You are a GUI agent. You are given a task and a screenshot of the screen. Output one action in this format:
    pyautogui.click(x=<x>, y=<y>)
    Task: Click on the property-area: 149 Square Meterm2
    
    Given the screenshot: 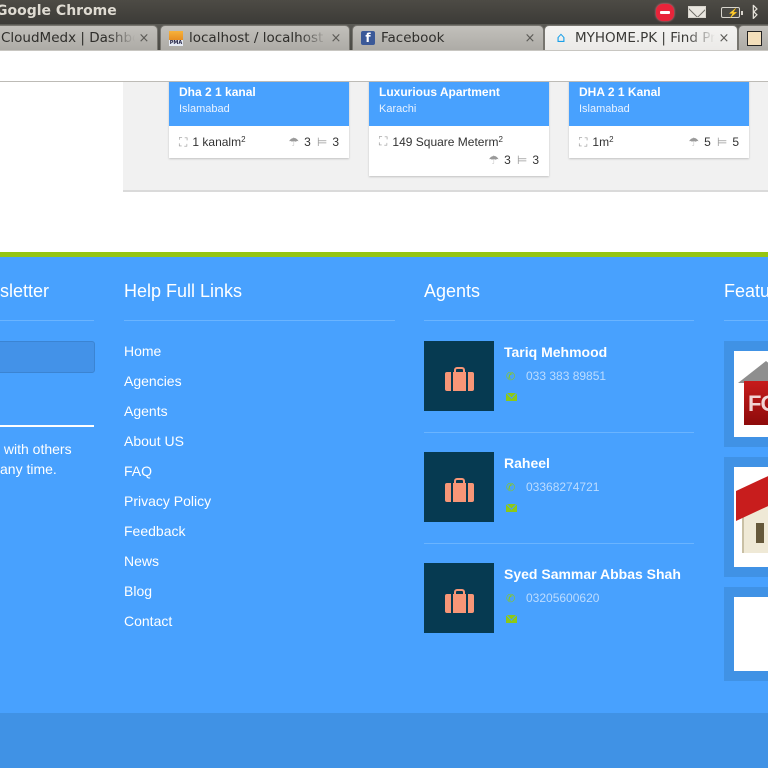 What is the action you would take?
    pyautogui.click(x=447, y=141)
    